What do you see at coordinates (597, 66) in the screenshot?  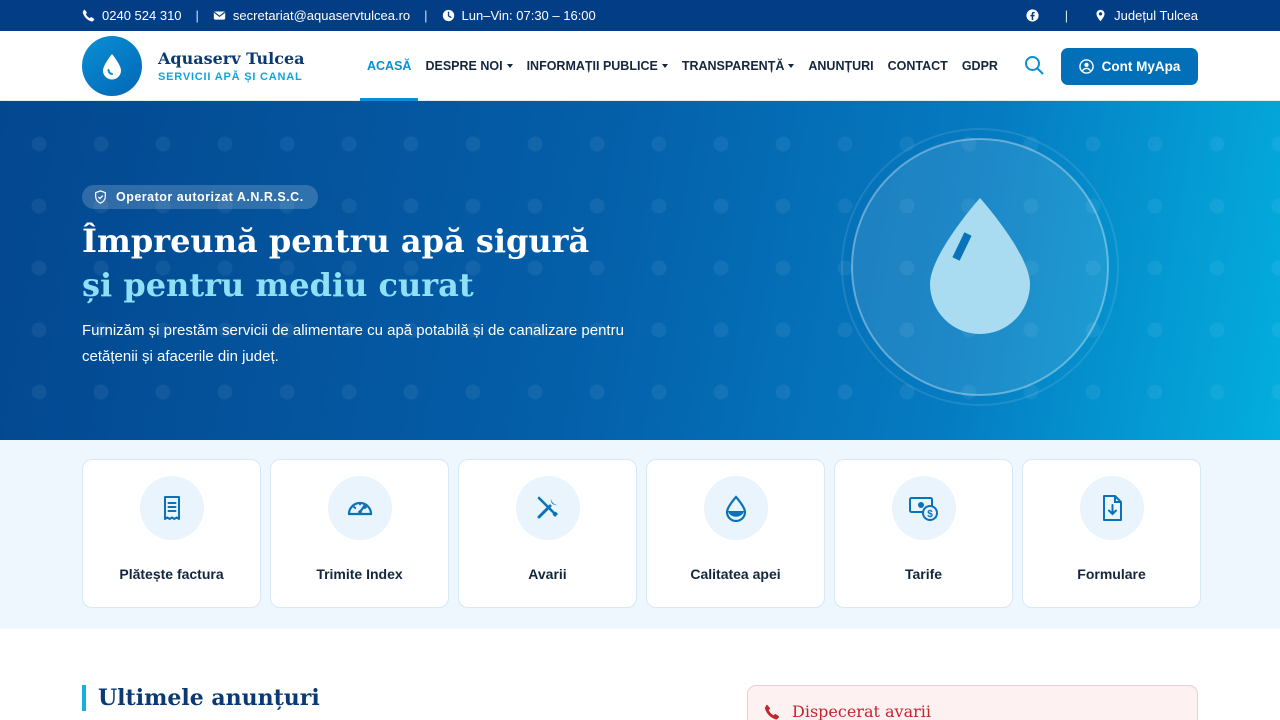 I see `nav-item-informatii-publice: INFORMAȚII PUBLICE` at bounding box center [597, 66].